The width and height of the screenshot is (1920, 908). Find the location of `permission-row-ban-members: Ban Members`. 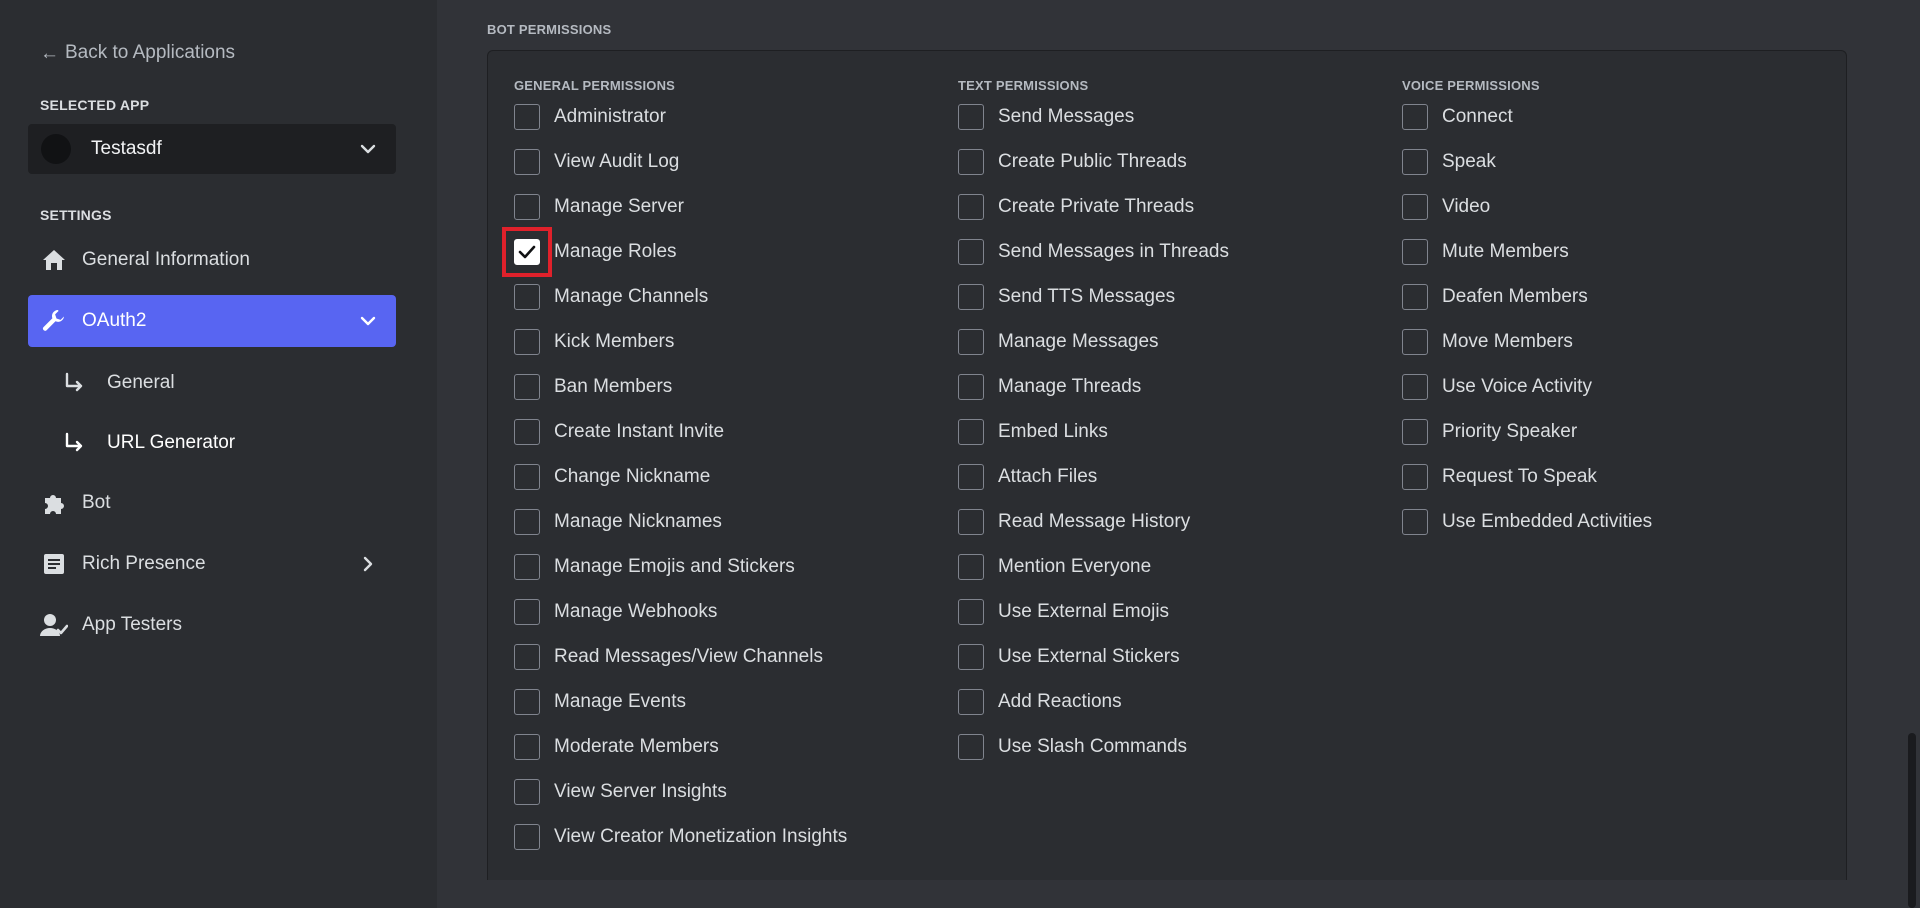

permission-row-ban-members: Ban Members is located at coordinates (680, 396).